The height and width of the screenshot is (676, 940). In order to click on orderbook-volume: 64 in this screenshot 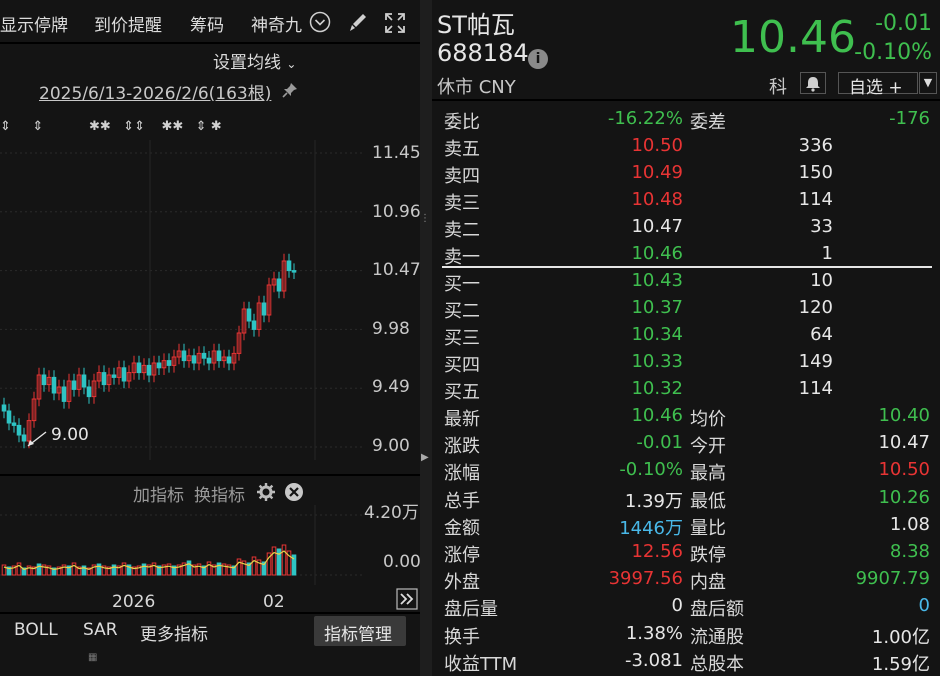, I will do `click(821, 334)`.